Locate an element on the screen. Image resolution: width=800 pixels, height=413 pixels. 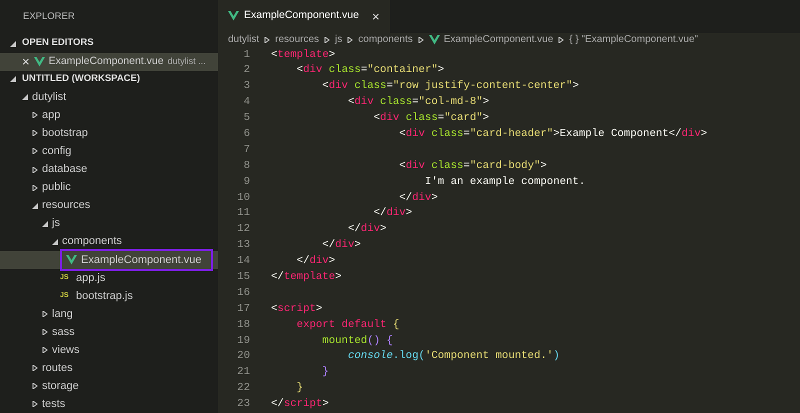
breadcrumb-item: components is located at coordinates (385, 40).